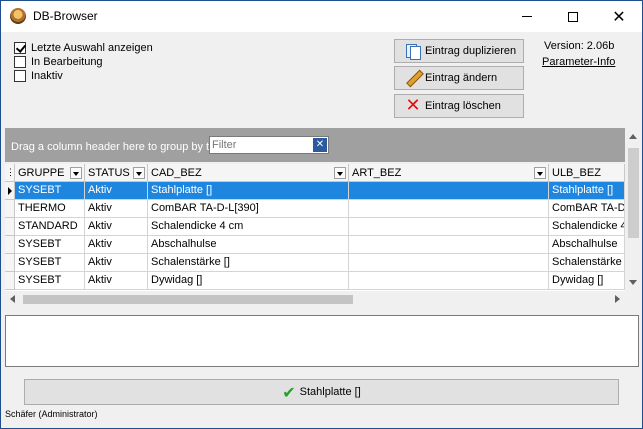 The image size is (643, 429). I want to click on cell-gruppe: THERMO, so click(50, 209).